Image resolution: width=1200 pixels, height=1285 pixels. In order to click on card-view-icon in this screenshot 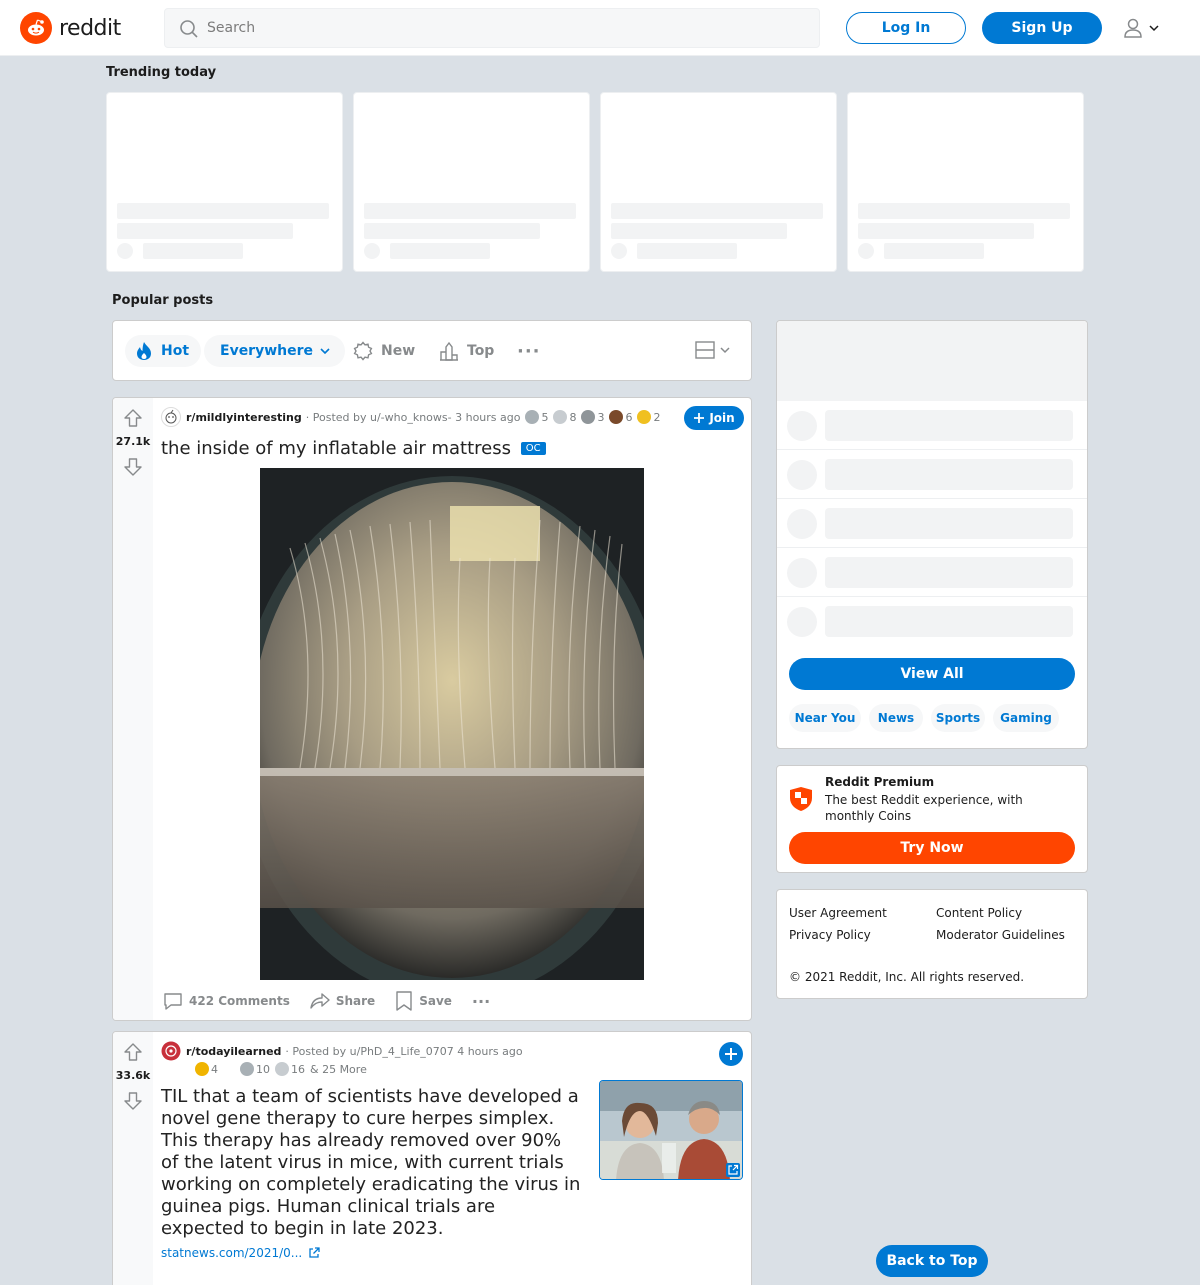, I will do `click(705, 350)`.